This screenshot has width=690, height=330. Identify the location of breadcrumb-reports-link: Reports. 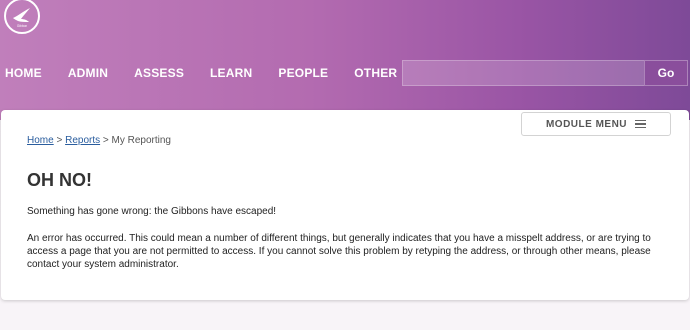
(82, 140).